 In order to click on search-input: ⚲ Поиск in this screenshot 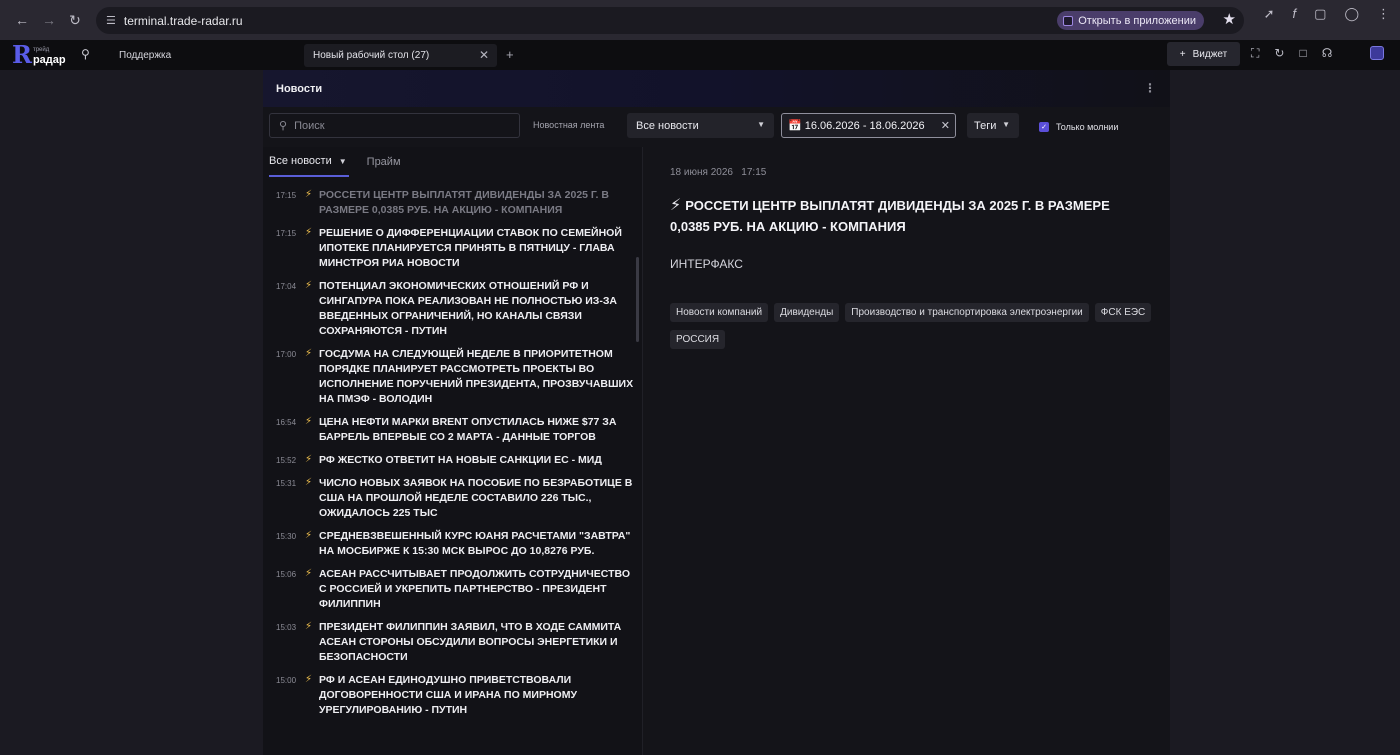, I will do `click(394, 125)`.